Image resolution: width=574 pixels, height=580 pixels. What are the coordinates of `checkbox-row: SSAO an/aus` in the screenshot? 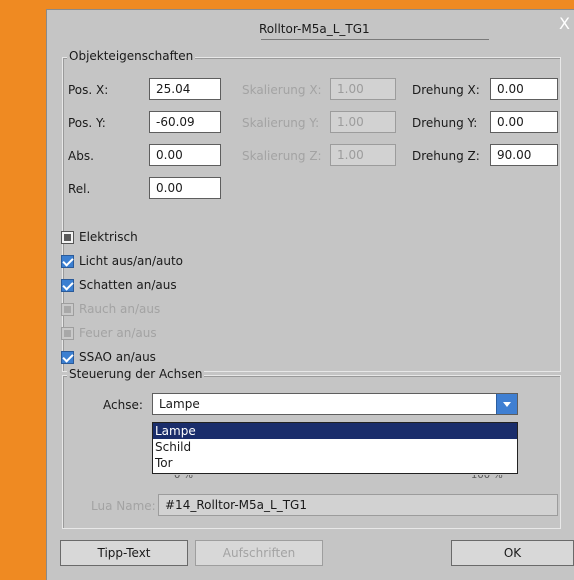 It's located at (108, 357).